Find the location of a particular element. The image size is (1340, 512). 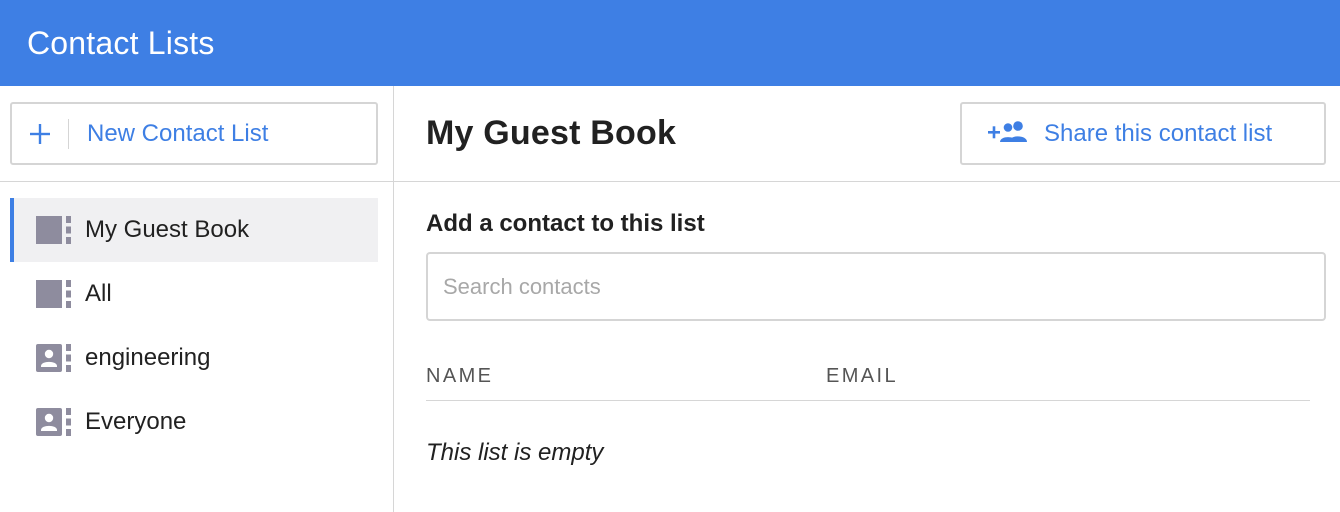

share-contact-list-button: Share this contact list is located at coordinates (1143, 133).